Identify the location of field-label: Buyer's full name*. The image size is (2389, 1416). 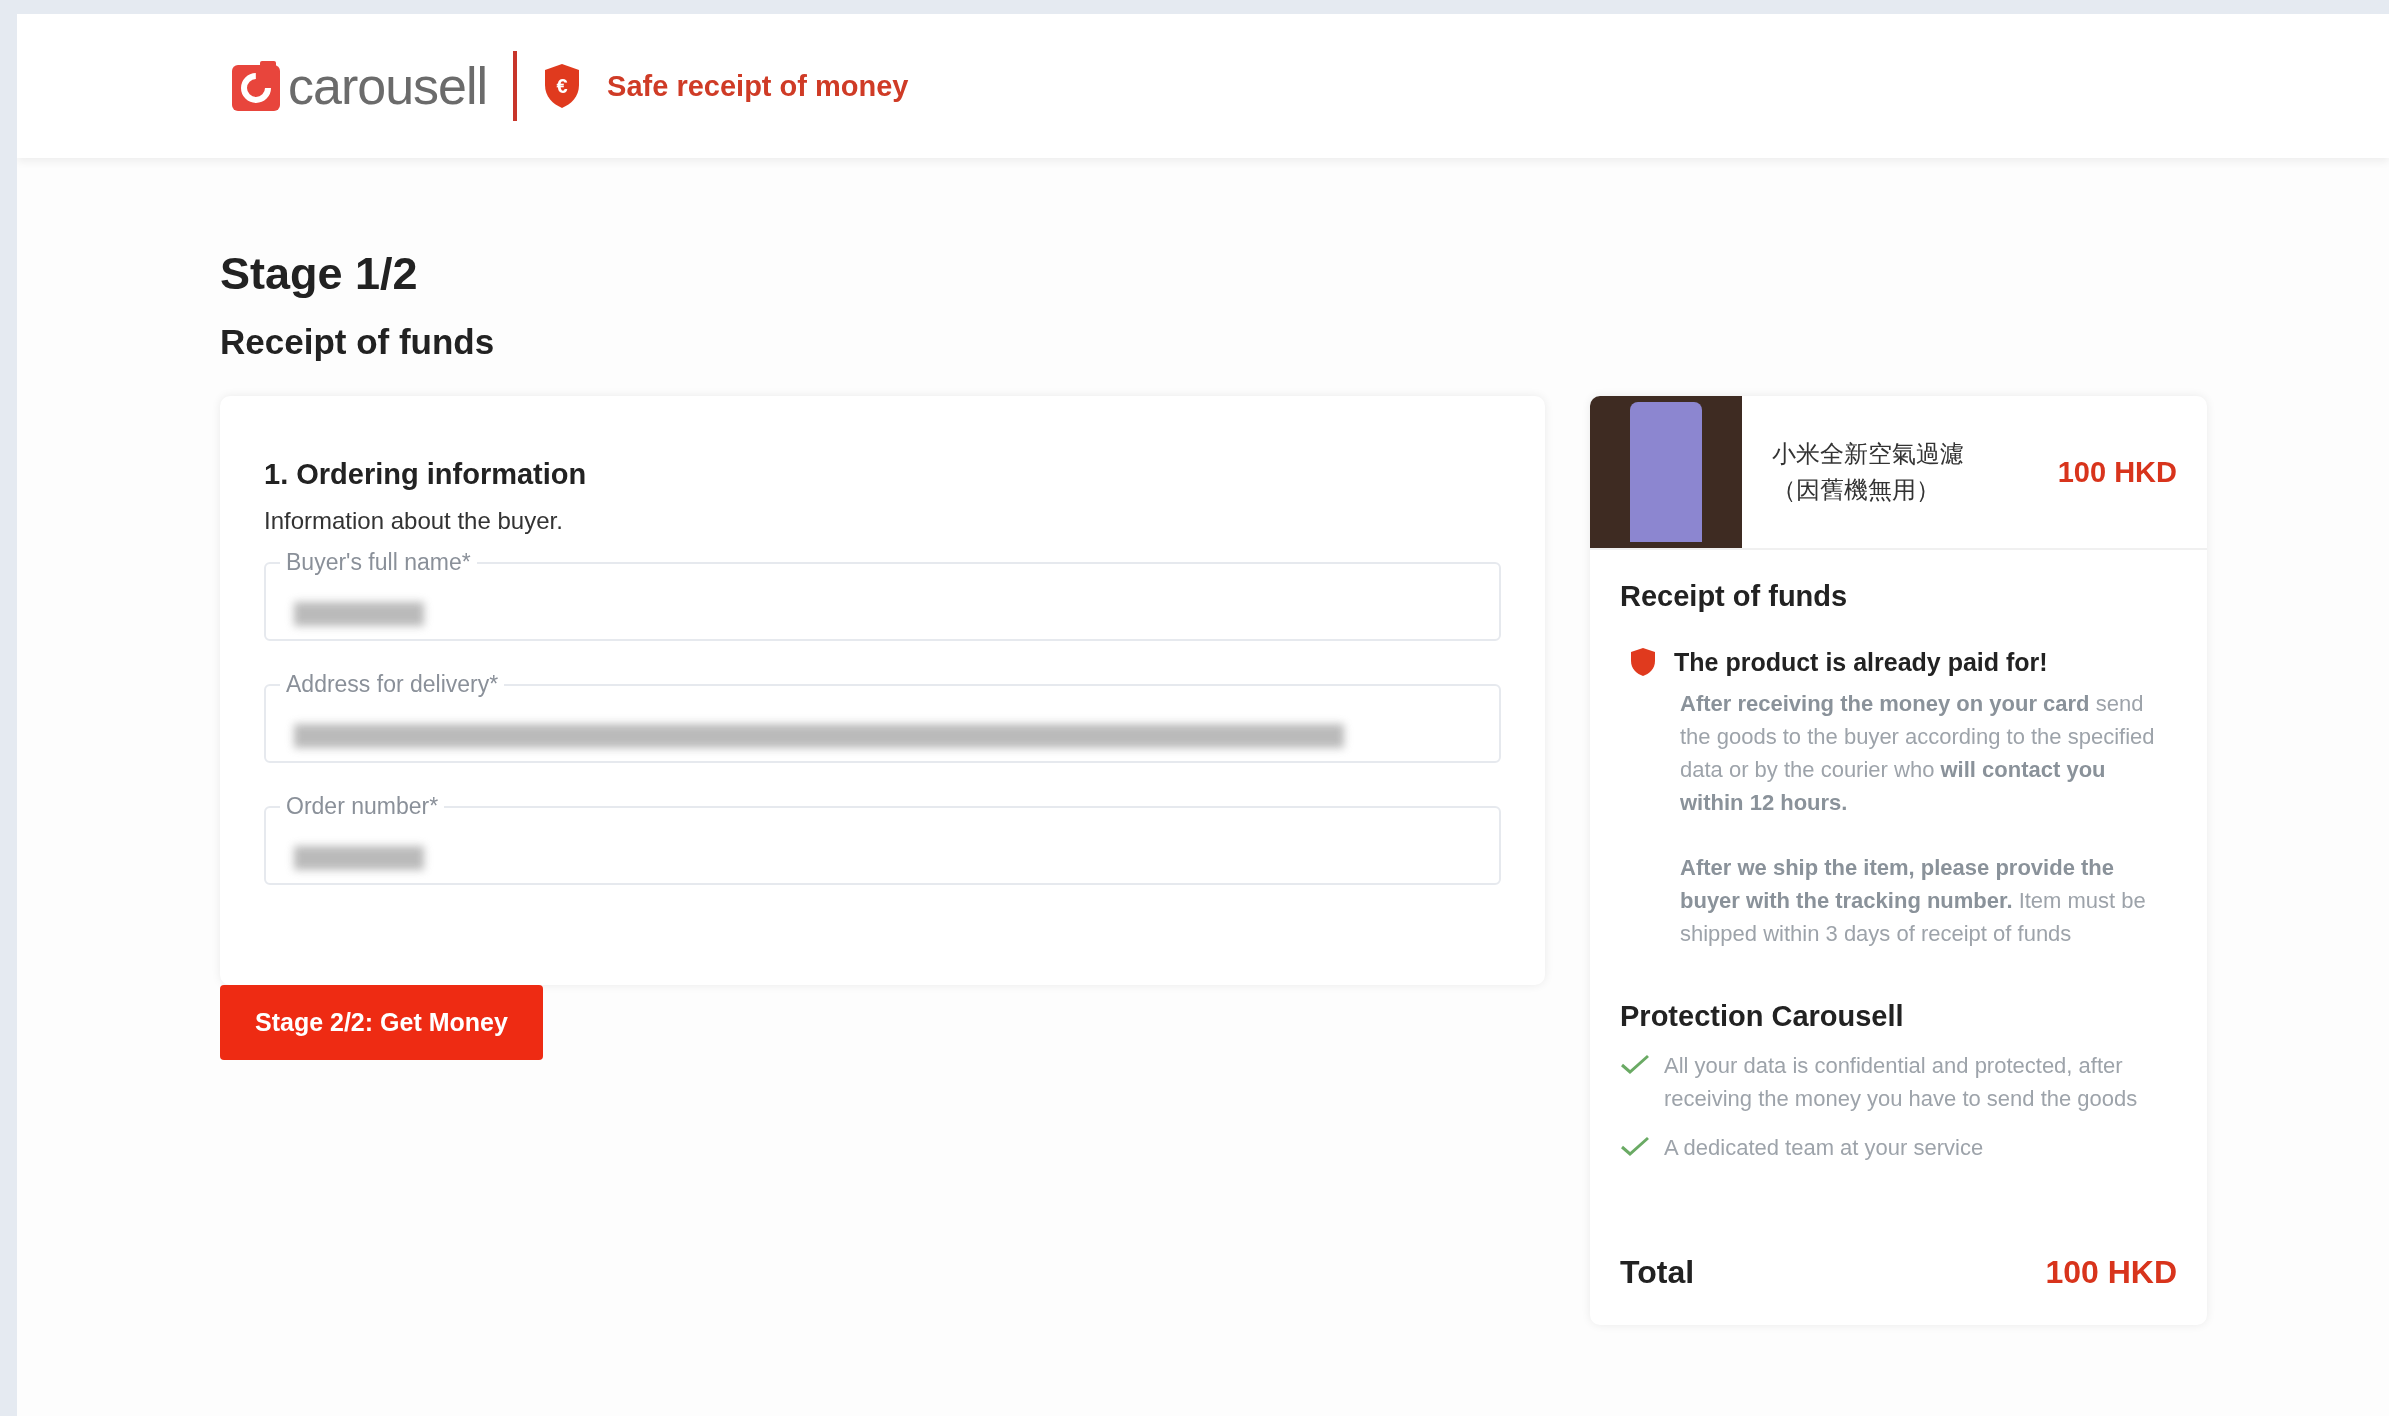
(378, 562).